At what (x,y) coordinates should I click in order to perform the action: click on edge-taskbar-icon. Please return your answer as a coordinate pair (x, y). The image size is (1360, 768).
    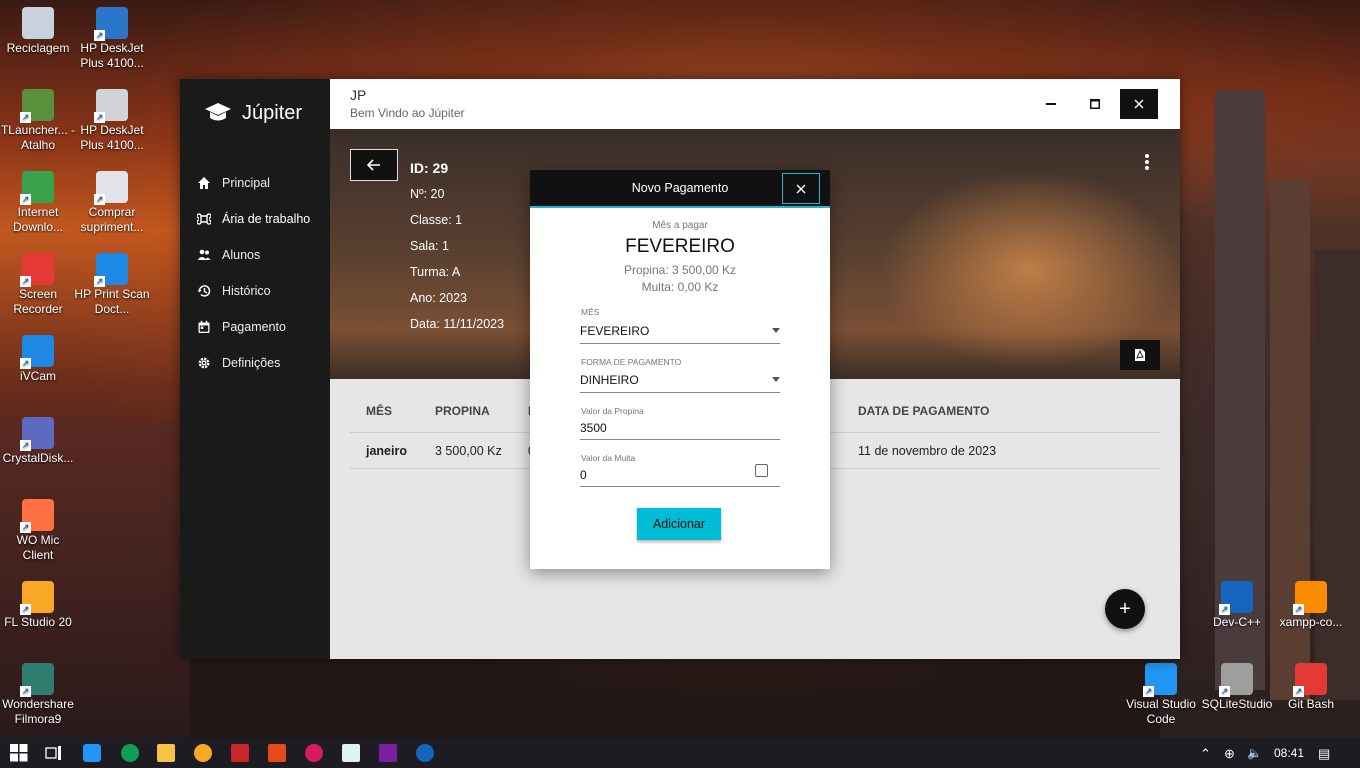
    Looking at the image, I should click on (130, 753).